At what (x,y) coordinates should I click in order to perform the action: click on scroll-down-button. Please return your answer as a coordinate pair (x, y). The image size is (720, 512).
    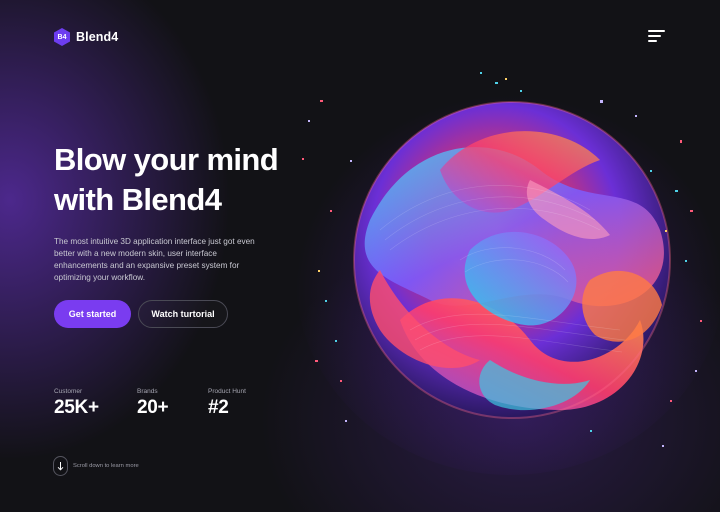
    Looking at the image, I should click on (60, 466).